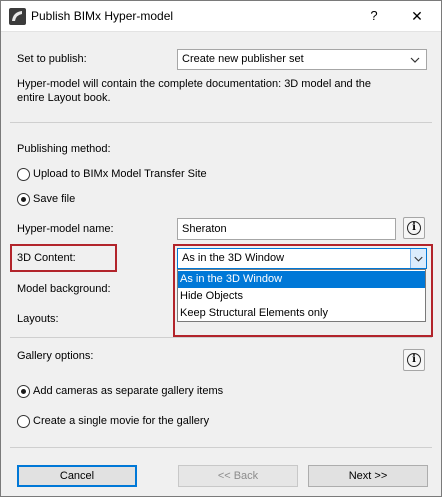 The image size is (442, 497). I want to click on hypermodel-name-label: Hyper-model name:, so click(65, 229).